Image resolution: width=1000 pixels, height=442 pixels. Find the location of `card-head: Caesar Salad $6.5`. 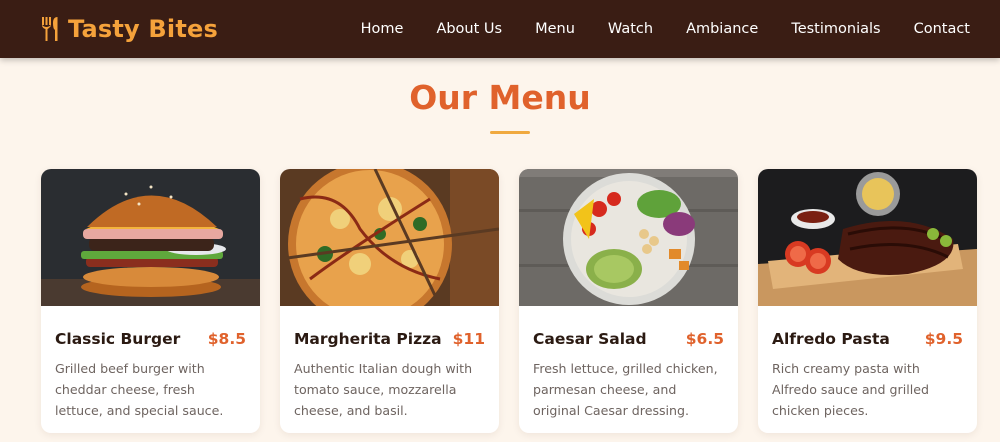

card-head: Caesar Salad $6.5 is located at coordinates (628, 339).